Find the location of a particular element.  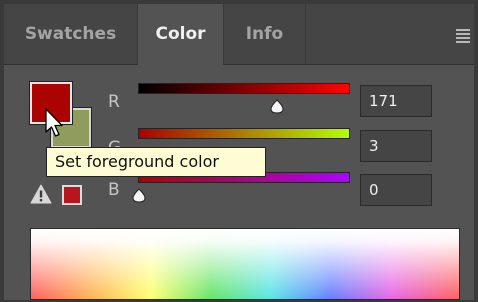

green-value-field: 3 is located at coordinates (396, 146).